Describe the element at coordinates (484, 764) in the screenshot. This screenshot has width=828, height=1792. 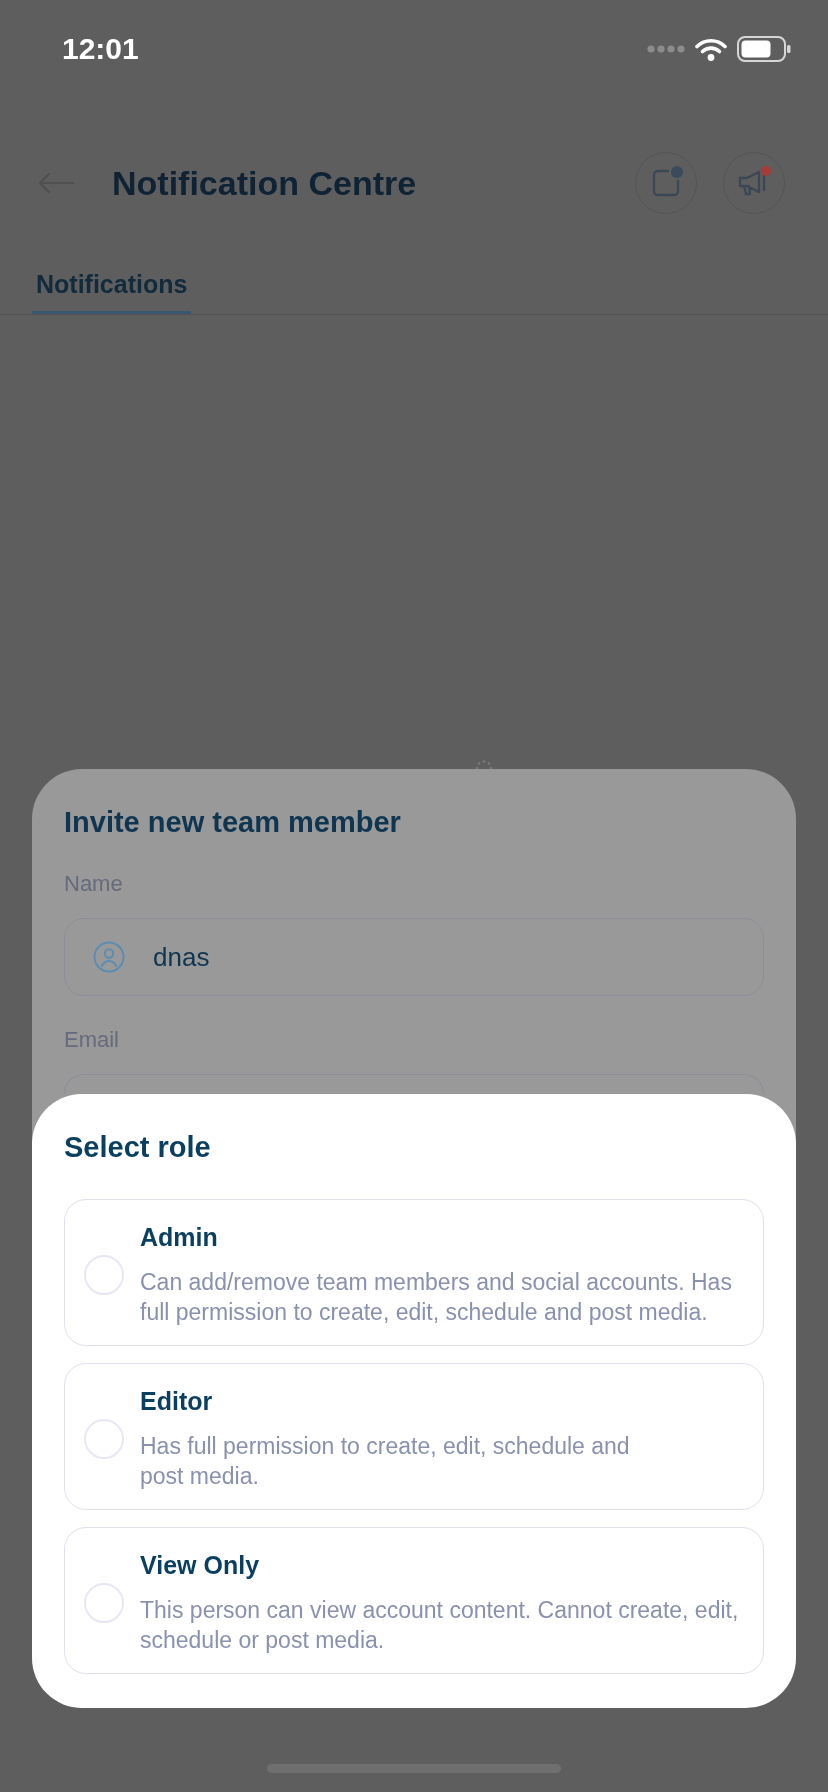
I see `loading-spinner-icon` at that location.